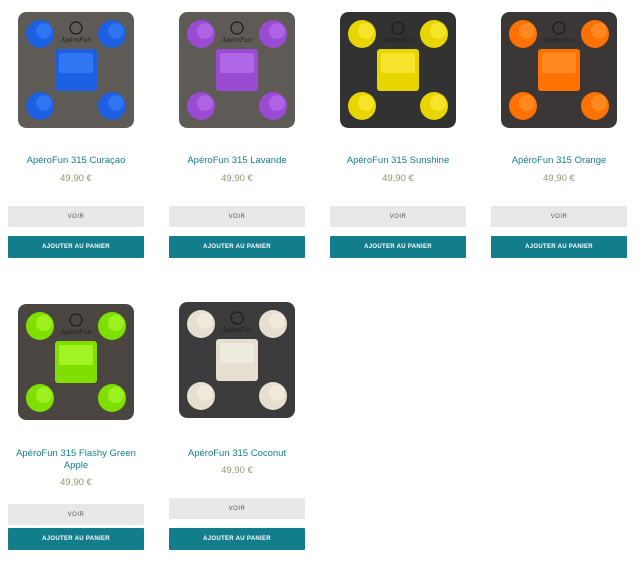  Describe the element at coordinates (76, 161) in the screenshot. I see `product-name: ApéroFun 315 Curaçao` at that location.